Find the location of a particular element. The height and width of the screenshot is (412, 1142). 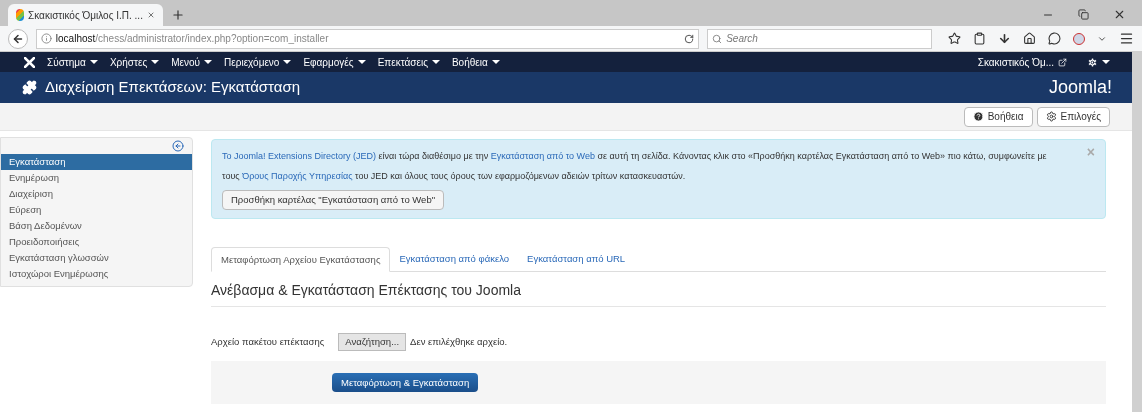

clipboard-icon is located at coordinates (979, 38).